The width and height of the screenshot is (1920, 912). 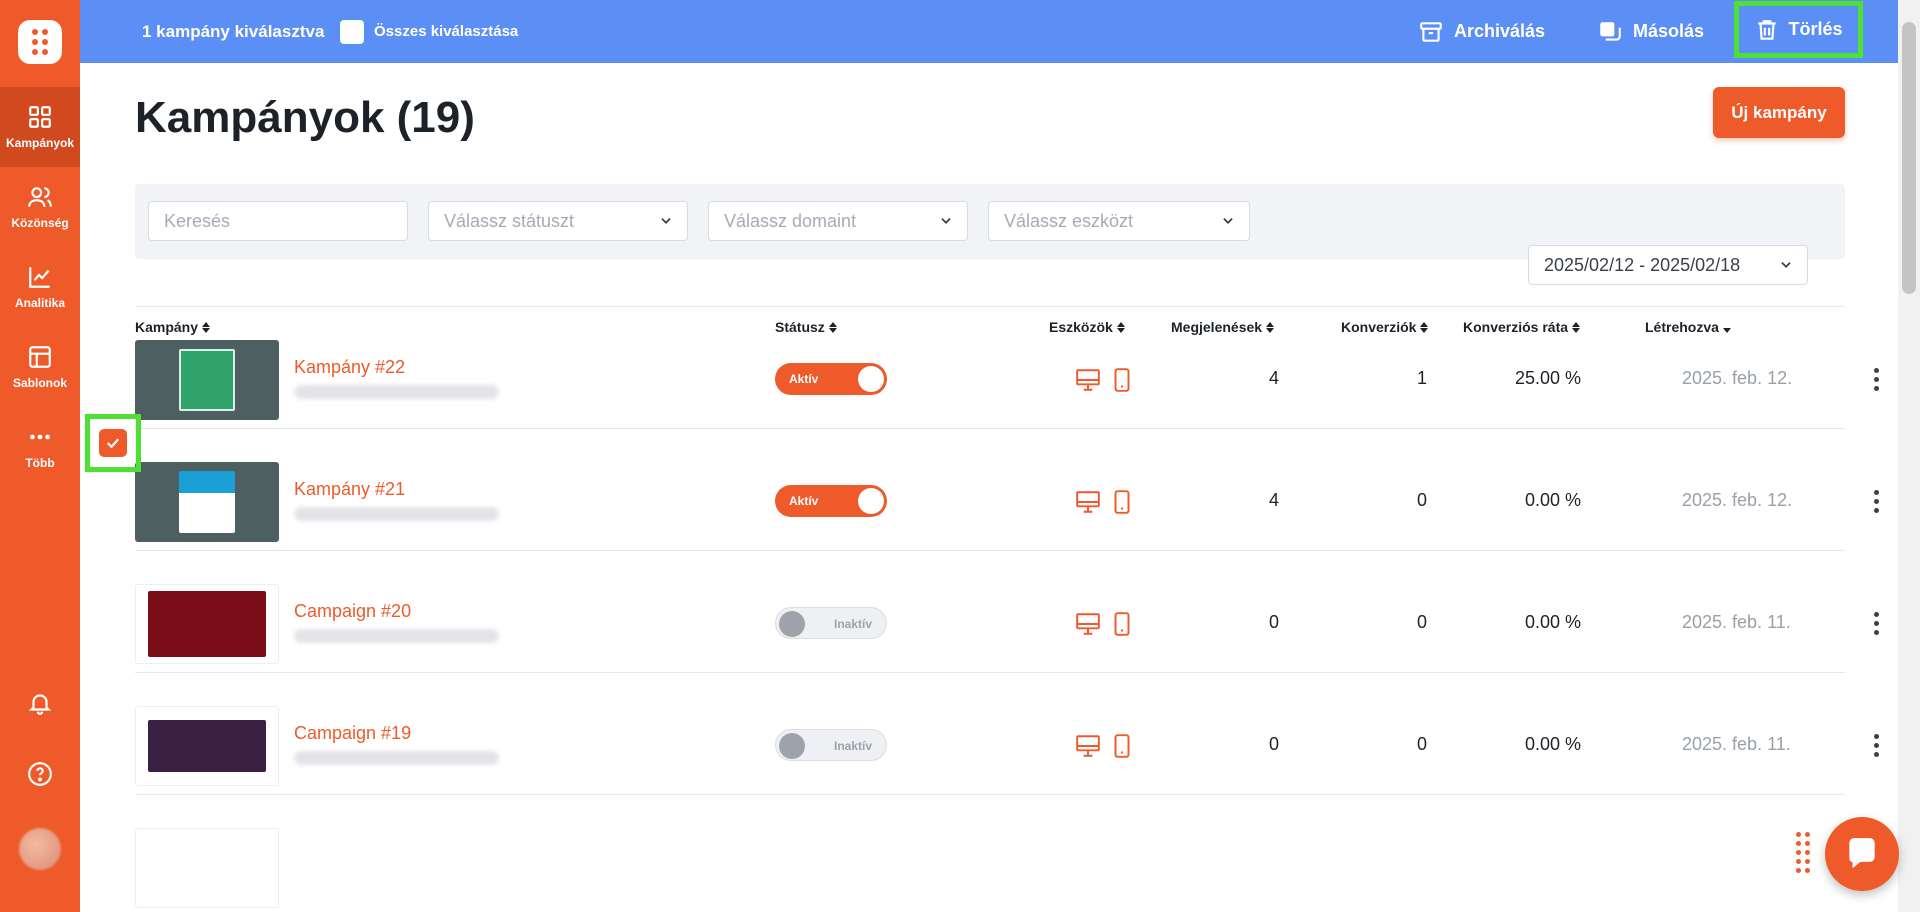 What do you see at coordinates (349, 489) in the screenshot?
I see `campaign-name: Kampány #21` at bounding box center [349, 489].